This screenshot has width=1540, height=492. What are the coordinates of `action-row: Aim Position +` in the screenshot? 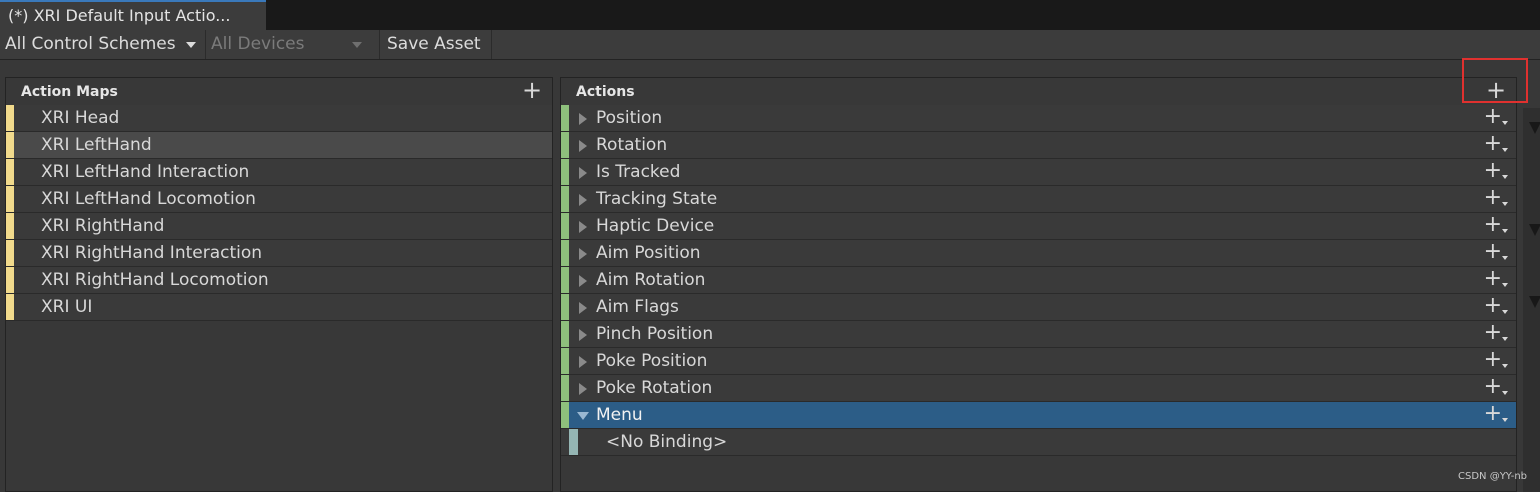 It's located at (1038, 253).